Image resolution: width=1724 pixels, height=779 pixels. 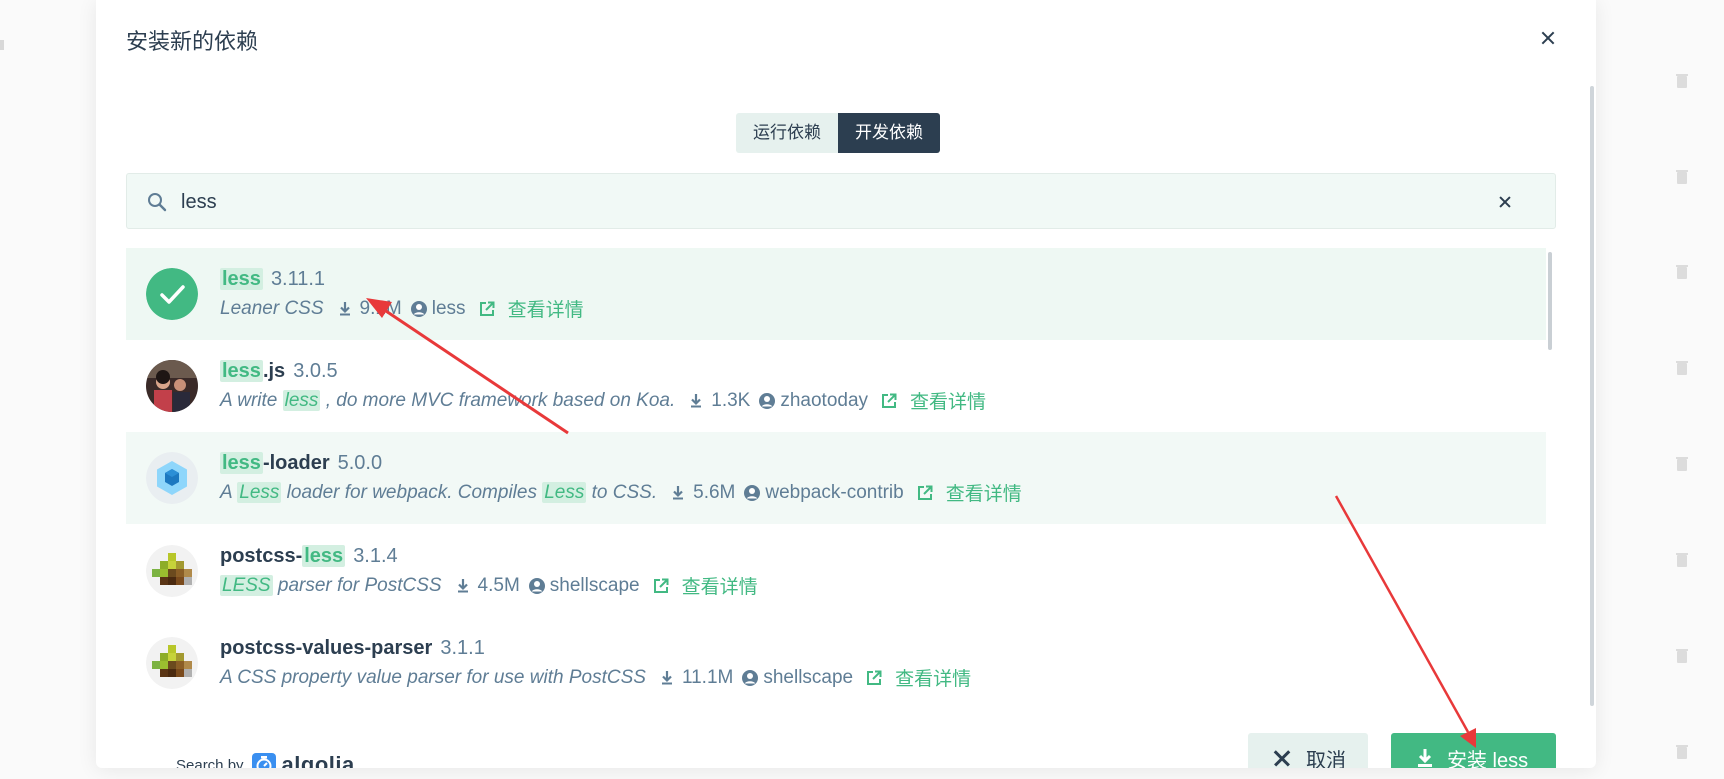 I want to click on description-text: , do more MVC framework based on Koa., so click(x=498, y=400).